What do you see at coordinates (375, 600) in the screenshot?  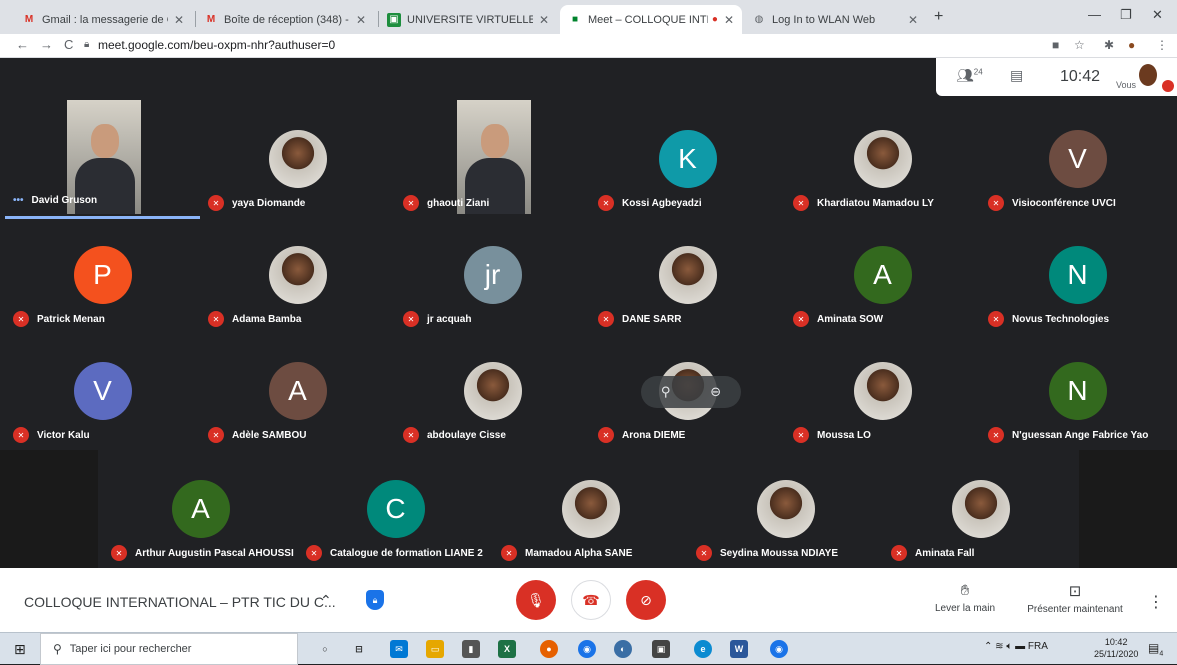 I see `shield-icon: 🔒︎` at bounding box center [375, 600].